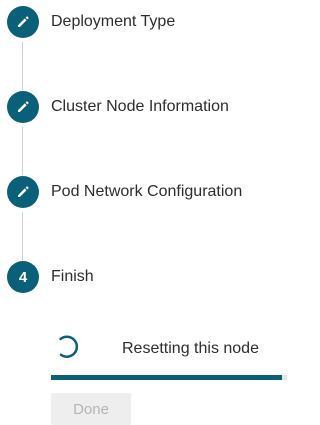 The image size is (320, 425). I want to click on spinner-icon, so click(69, 346).